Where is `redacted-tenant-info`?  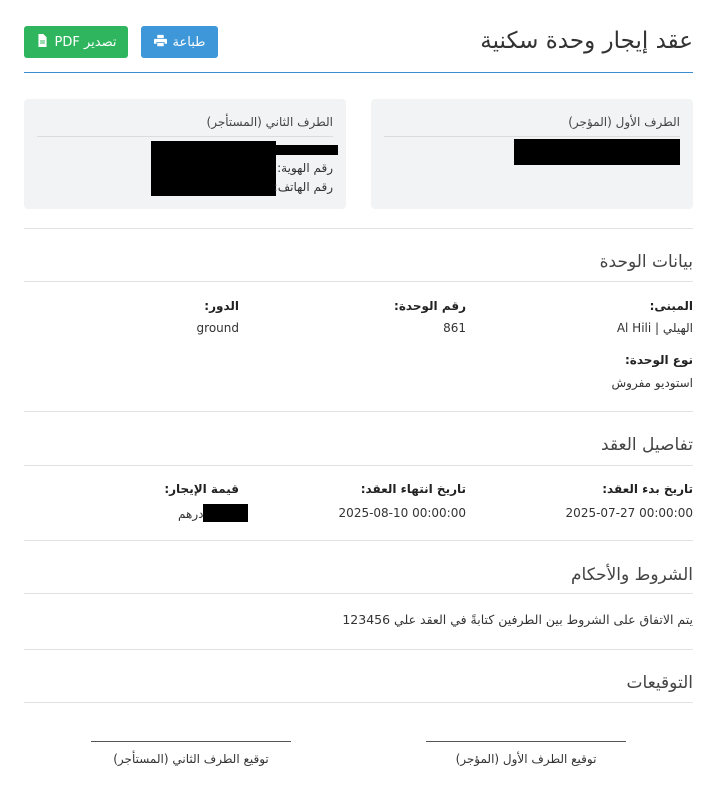
redacted-tenant-info is located at coordinates (213, 168).